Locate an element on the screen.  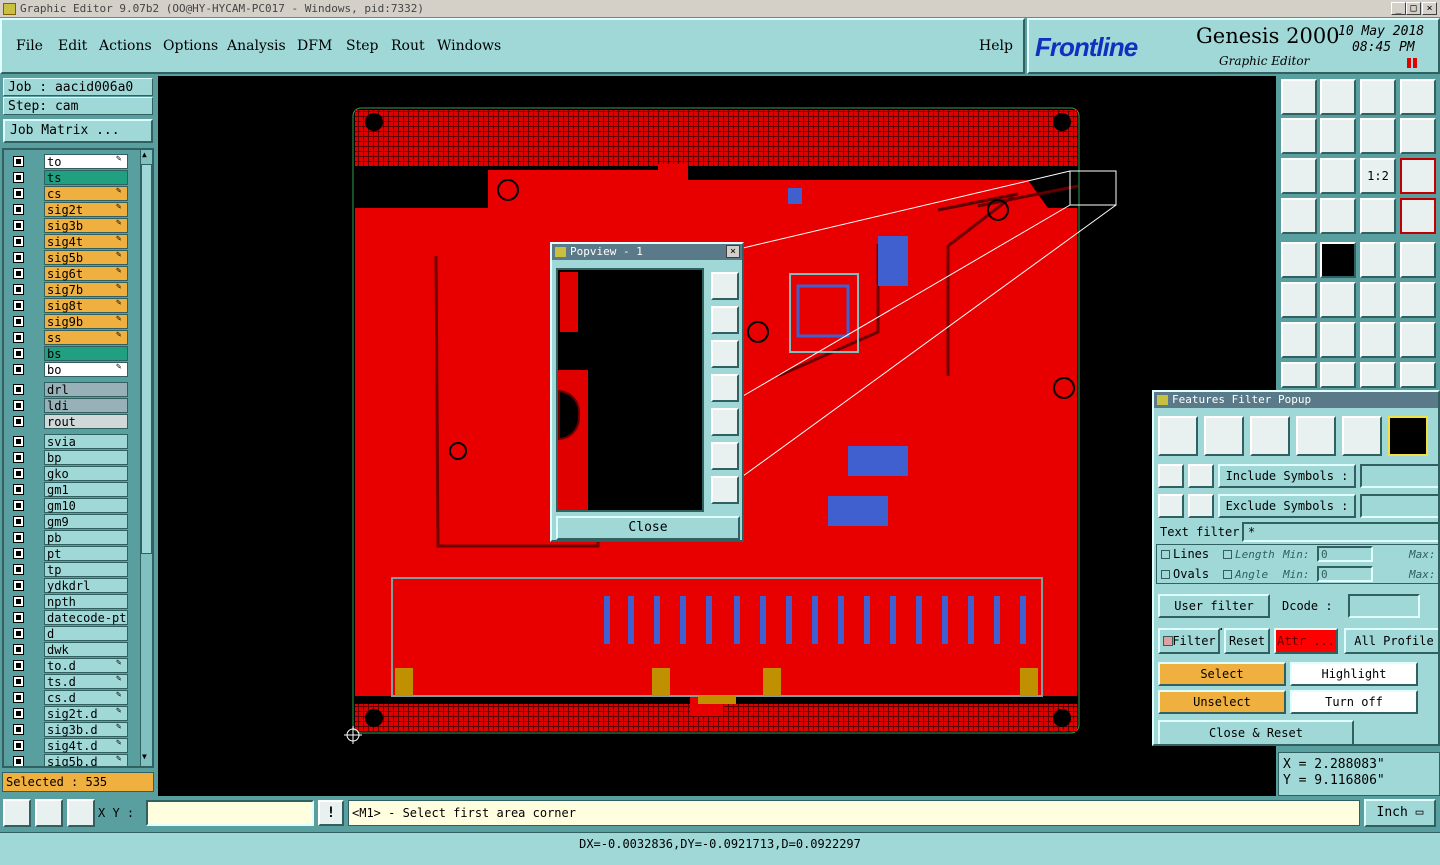
layer-row-bs: bs is located at coordinates (70, 353).